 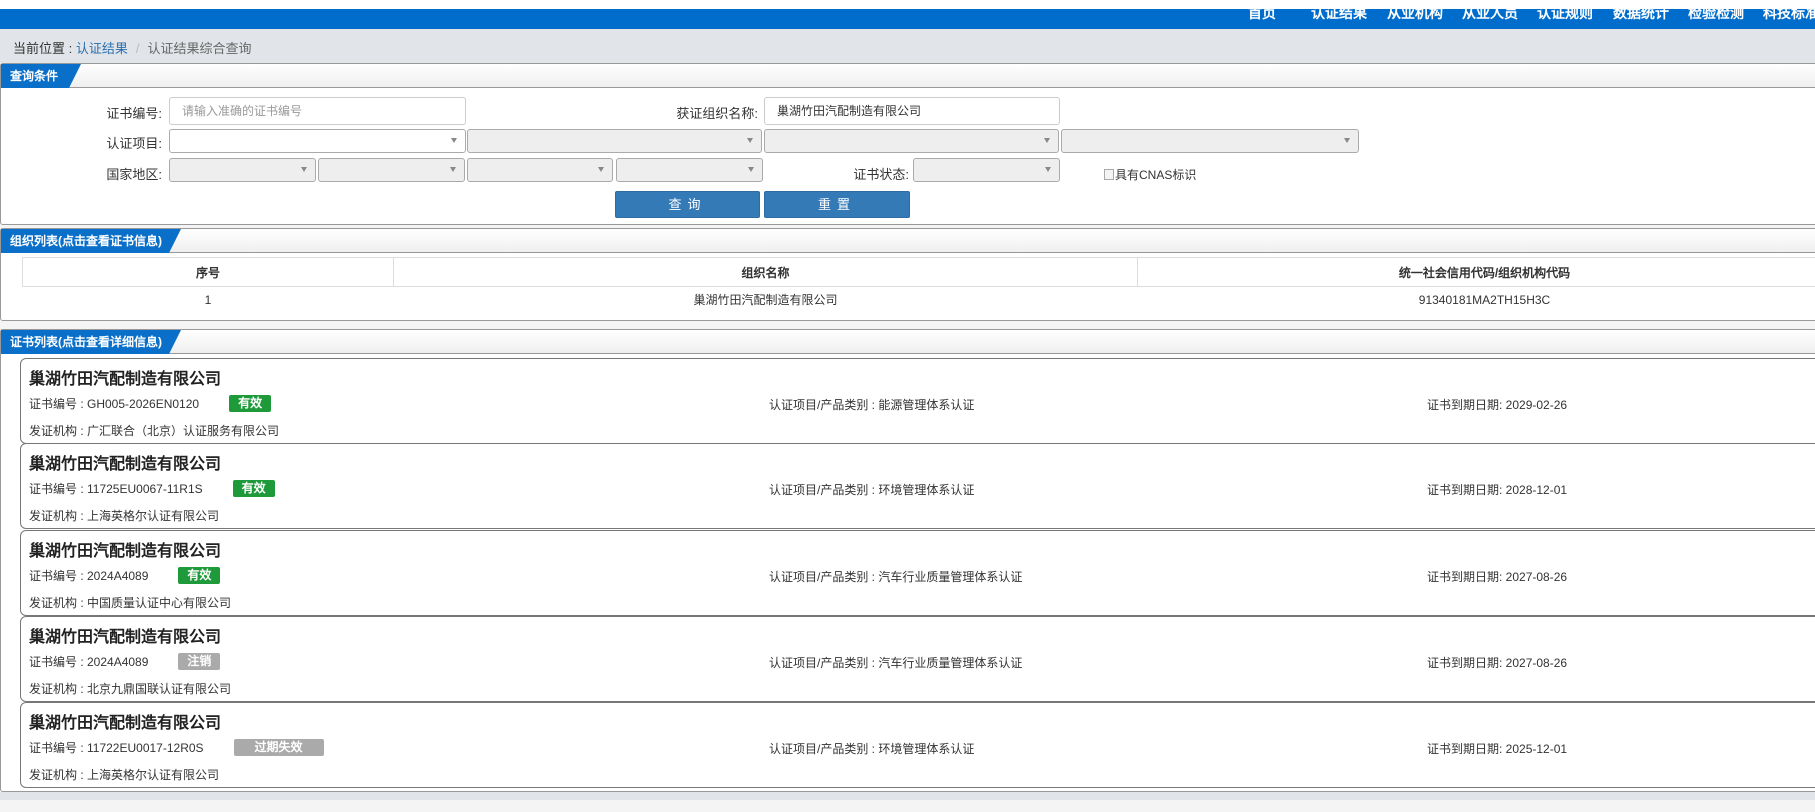 I want to click on reset-button: 重置, so click(x=837, y=204).